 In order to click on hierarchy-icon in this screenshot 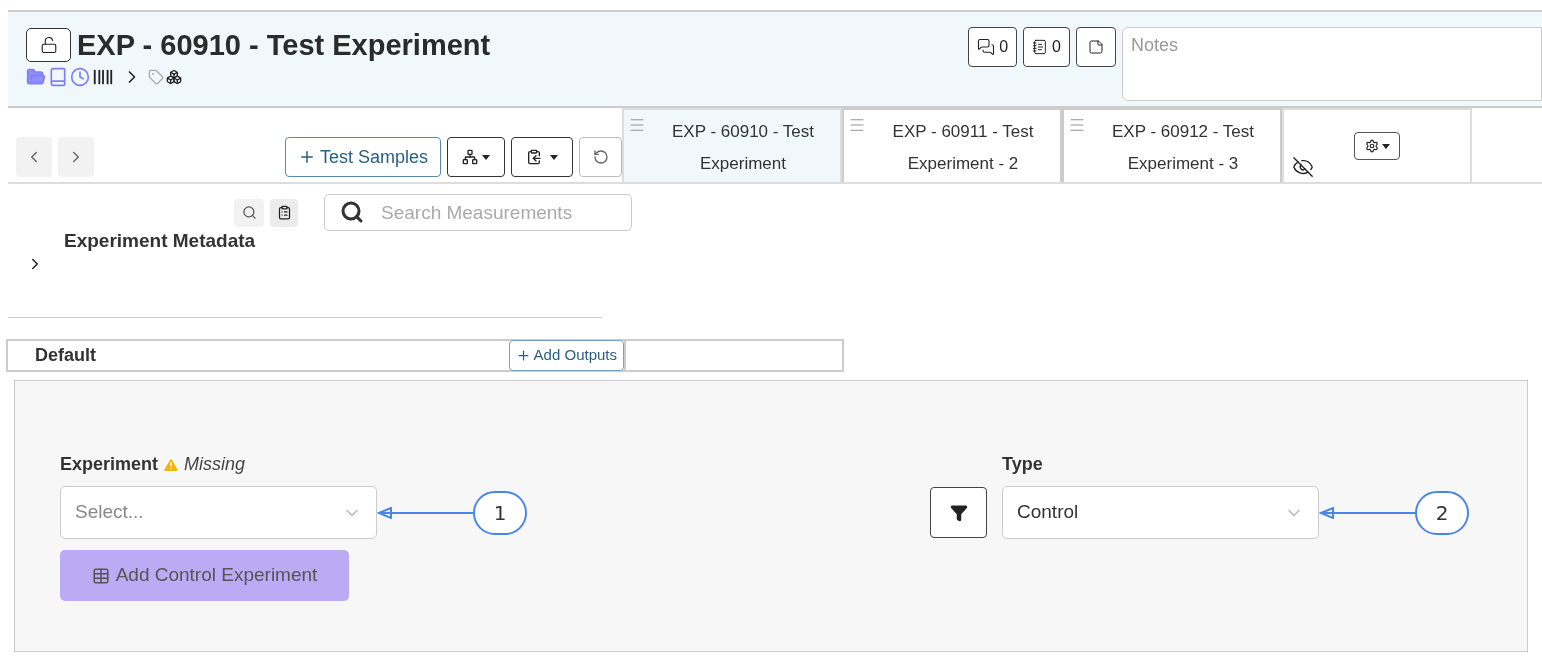, I will do `click(470, 157)`.